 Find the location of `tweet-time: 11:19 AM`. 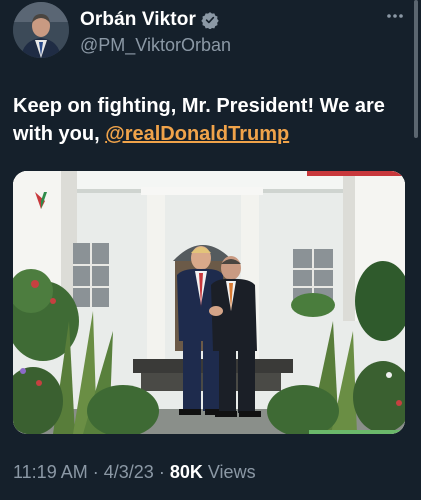

tweet-time: 11:19 AM is located at coordinates (50, 472).